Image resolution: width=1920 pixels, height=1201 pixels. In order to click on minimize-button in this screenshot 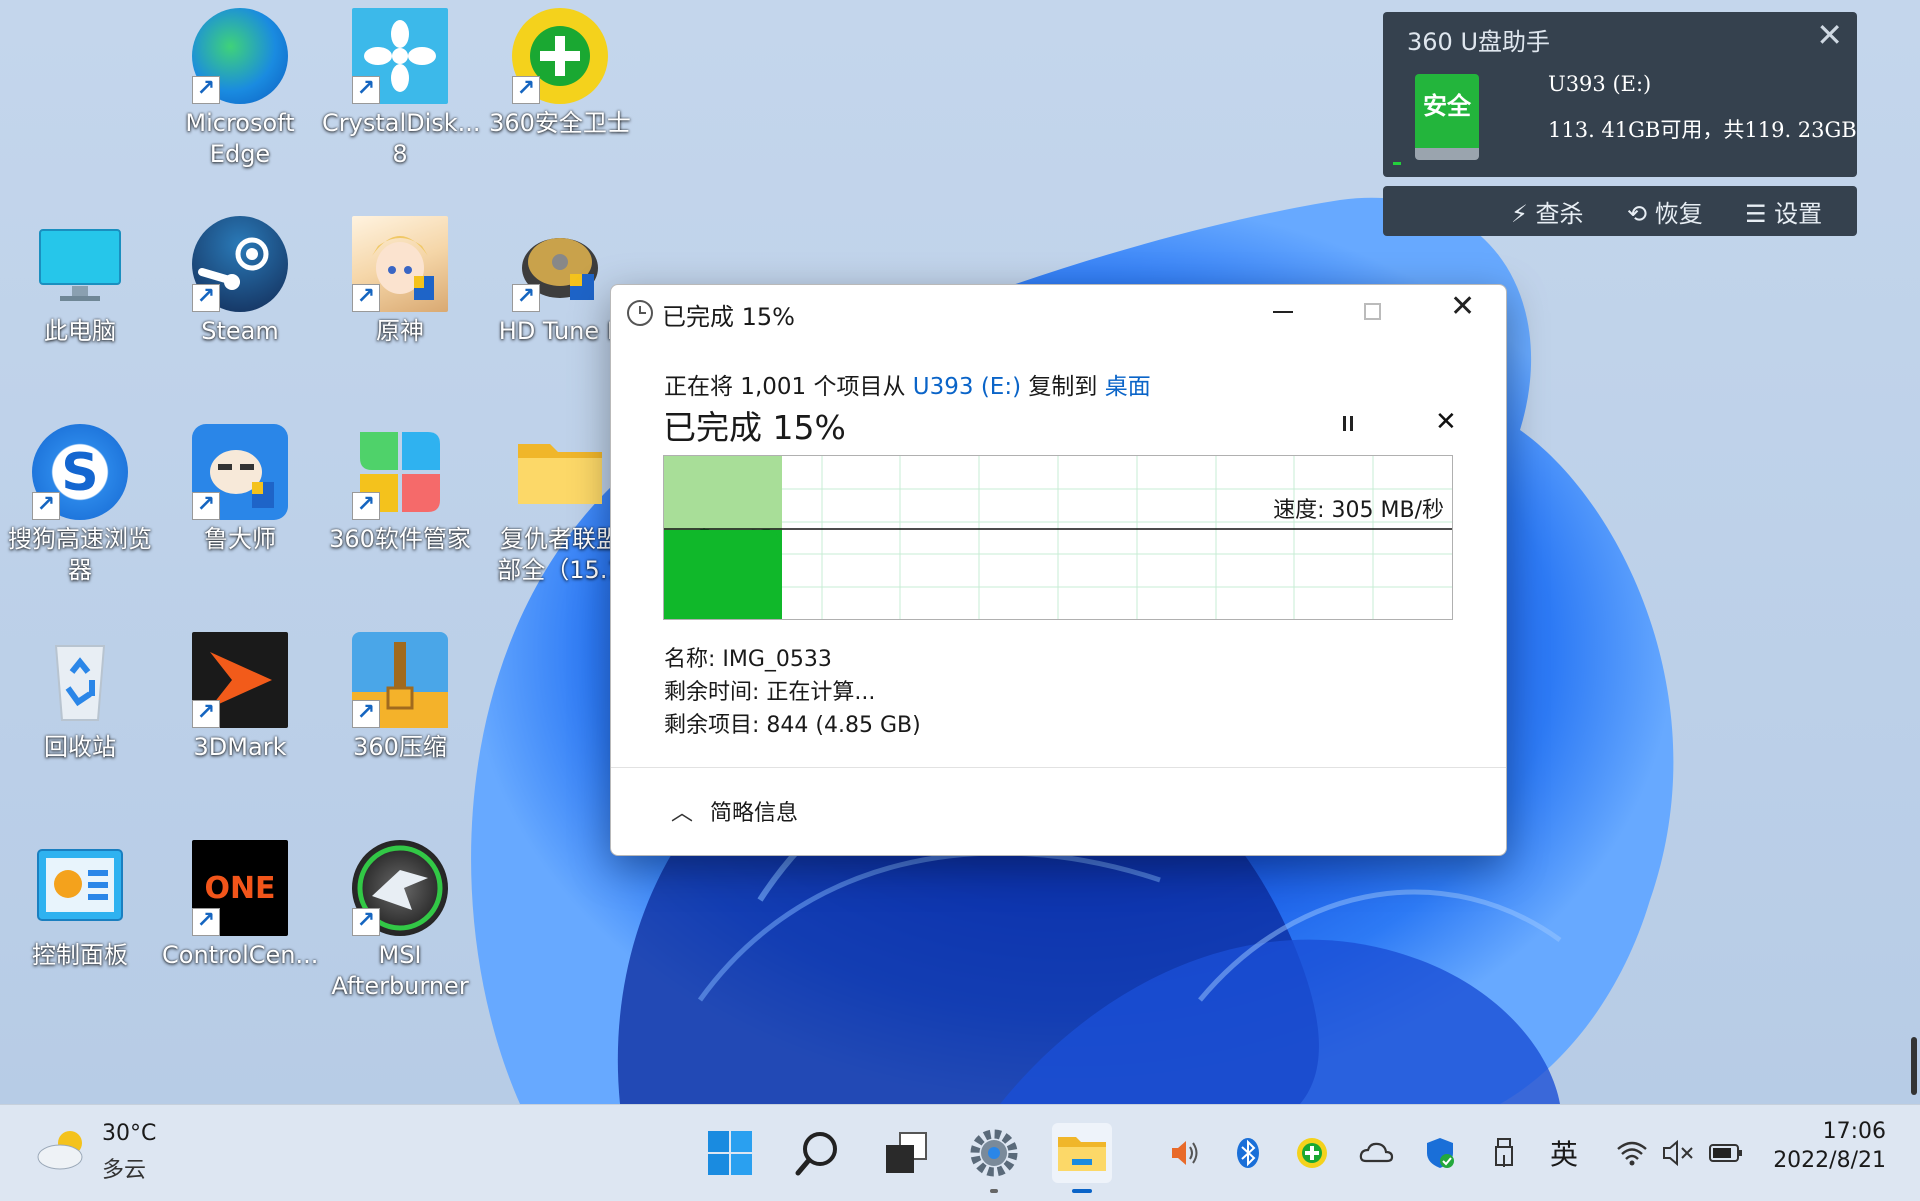, I will do `click(1283, 311)`.